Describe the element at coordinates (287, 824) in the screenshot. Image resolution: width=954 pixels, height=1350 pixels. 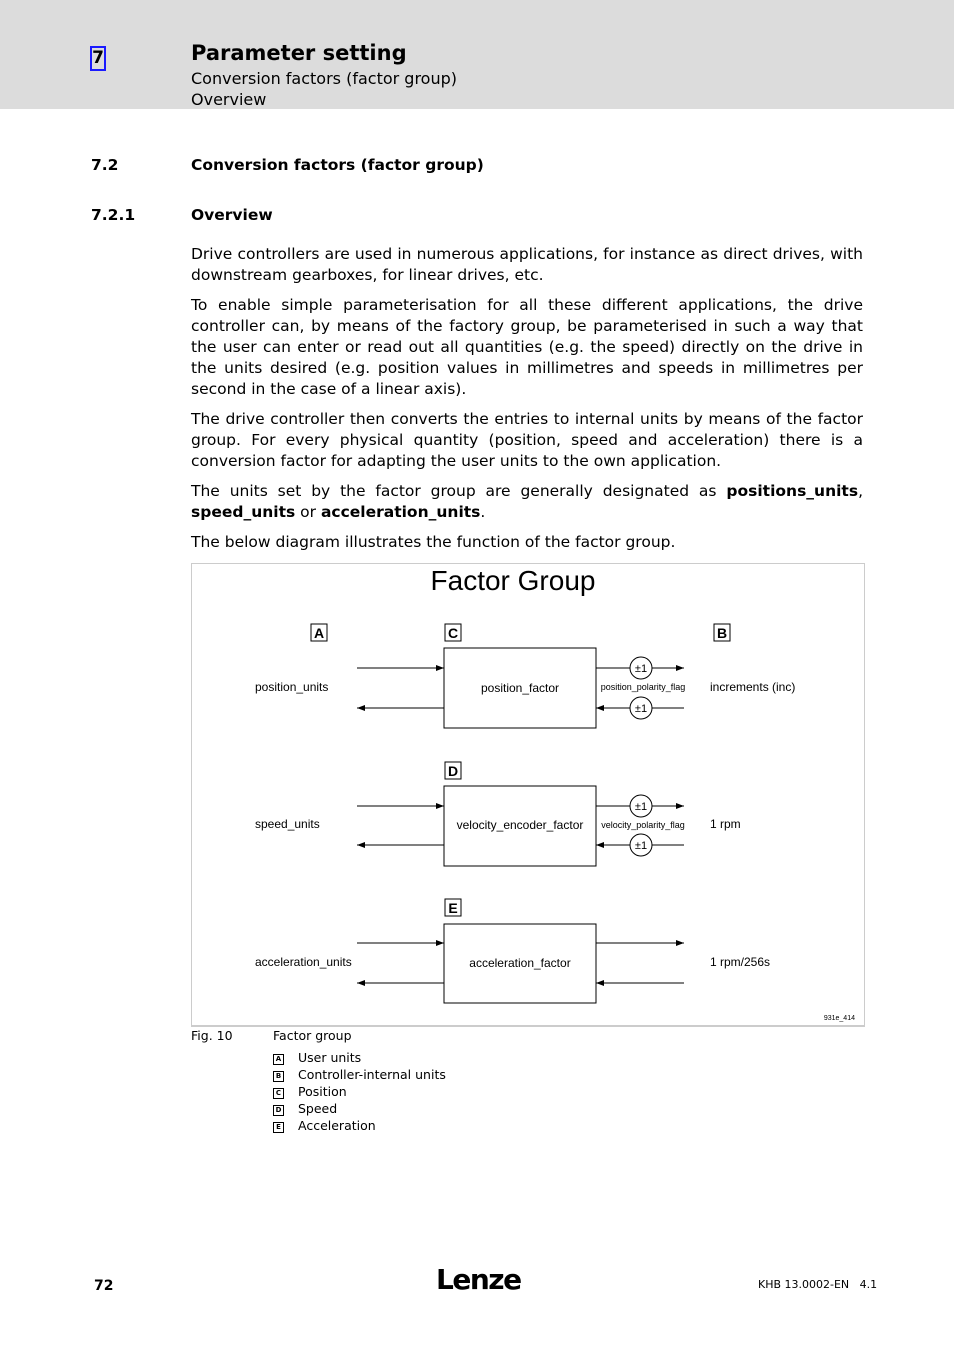
I see `user-units-speed: speed_units` at that location.